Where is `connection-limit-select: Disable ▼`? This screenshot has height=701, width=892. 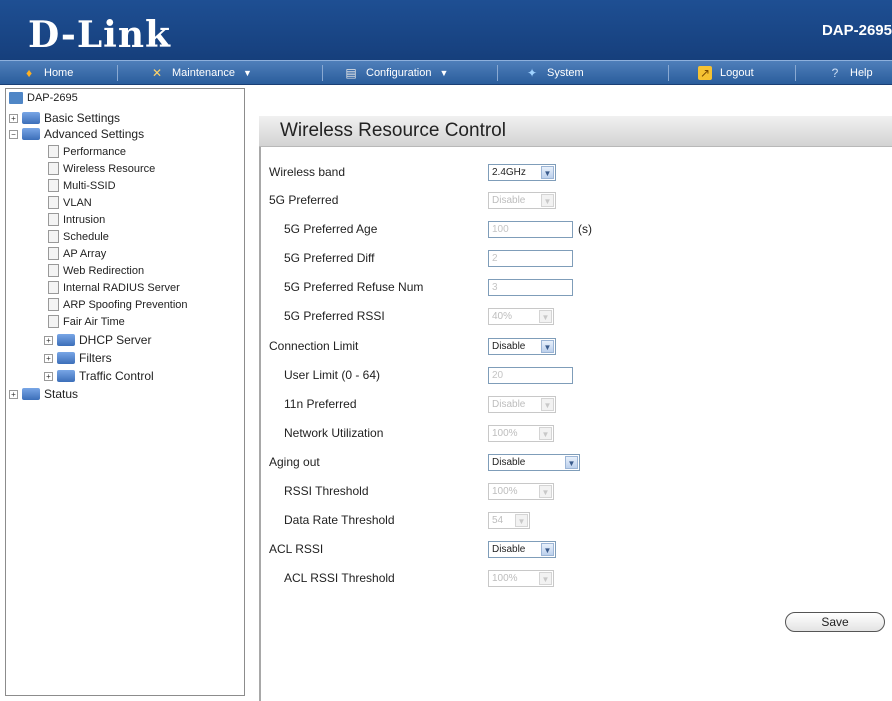
connection-limit-select: Disable ▼ is located at coordinates (522, 346).